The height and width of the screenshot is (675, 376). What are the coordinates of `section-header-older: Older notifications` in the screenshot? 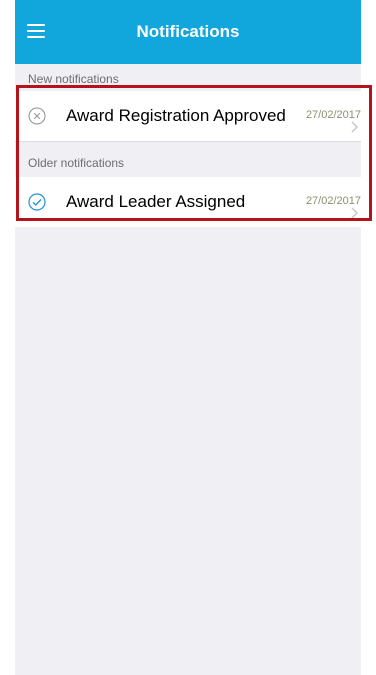 It's located at (76, 163).